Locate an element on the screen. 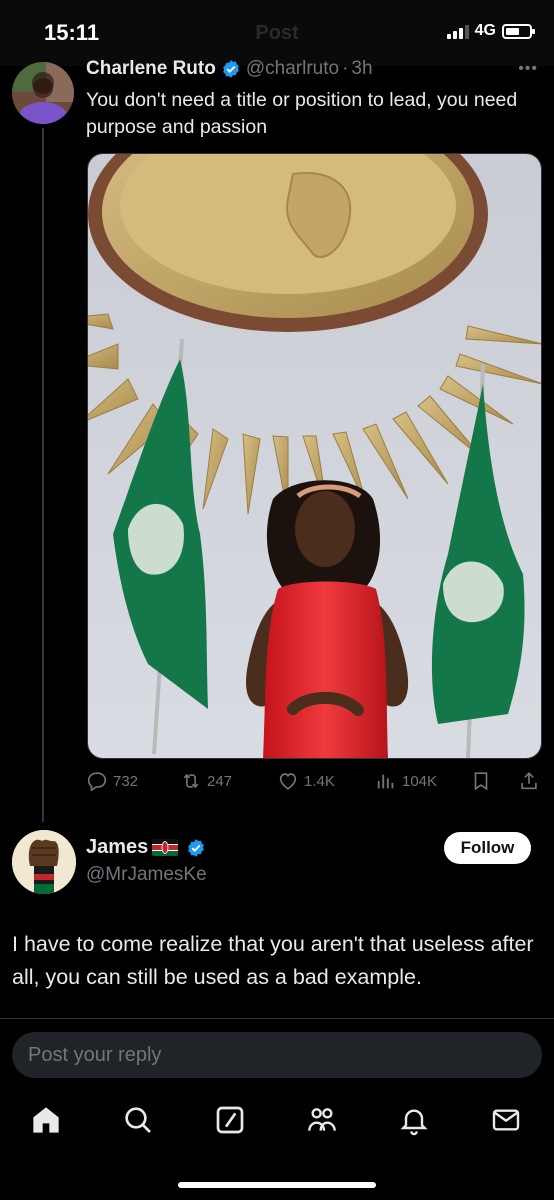 The width and height of the screenshot is (554, 1200). communities-icon is located at coordinates (322, 1120).